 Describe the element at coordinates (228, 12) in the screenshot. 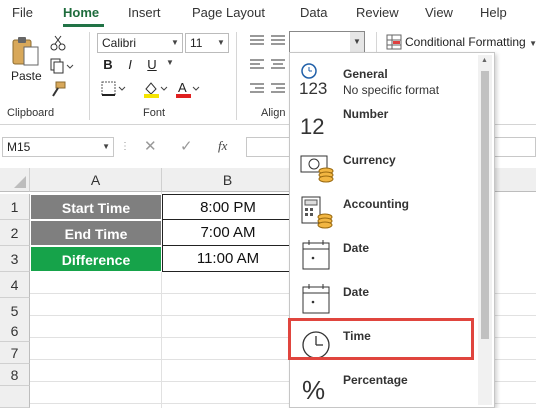

I see `menu-page-layout: Page Layout` at that location.